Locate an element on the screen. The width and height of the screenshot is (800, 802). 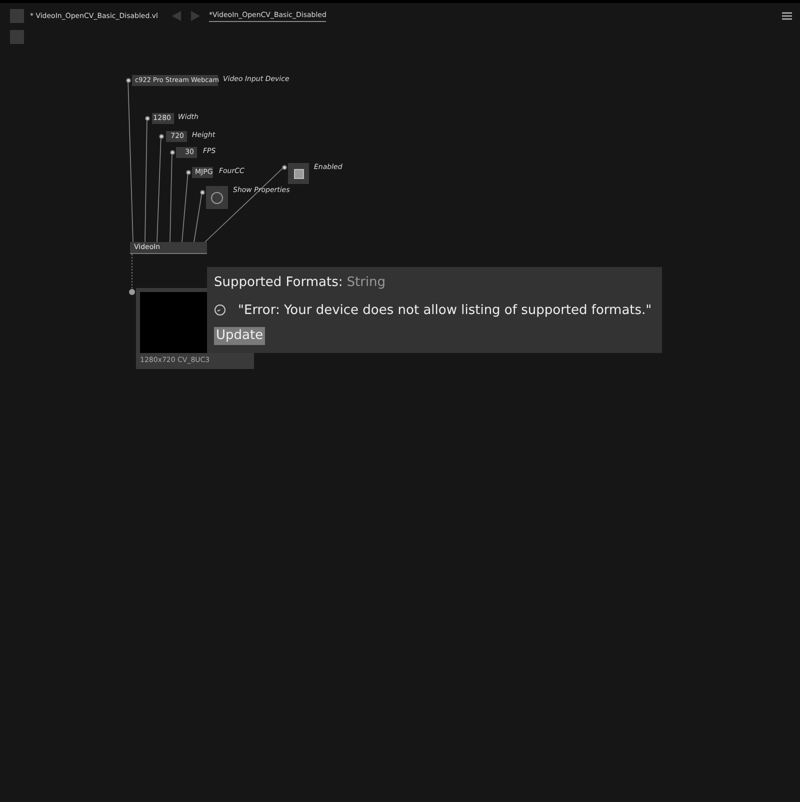
tooltip-type: String is located at coordinates (366, 283).